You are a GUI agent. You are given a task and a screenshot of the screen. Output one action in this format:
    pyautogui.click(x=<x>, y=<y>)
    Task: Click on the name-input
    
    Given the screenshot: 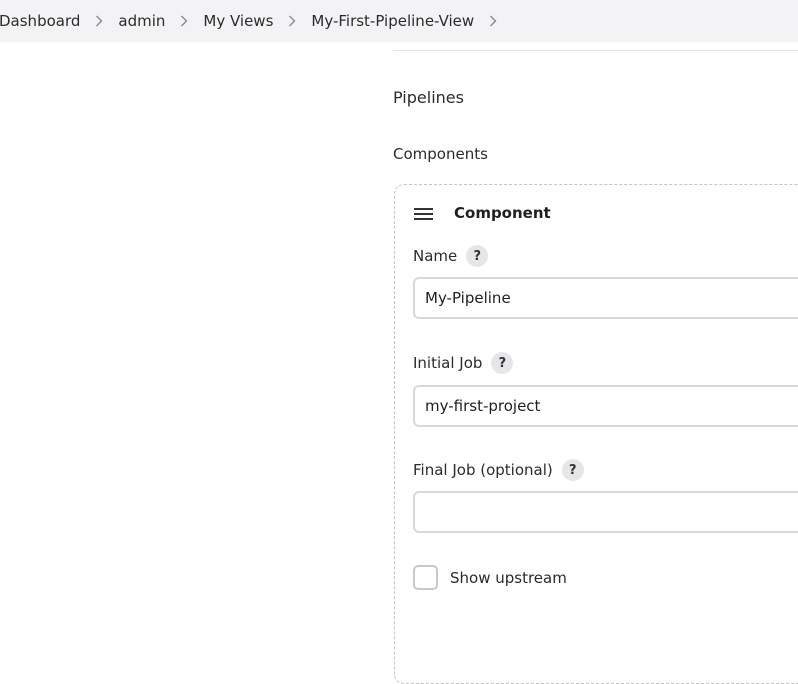 What is the action you would take?
    pyautogui.click(x=605, y=298)
    